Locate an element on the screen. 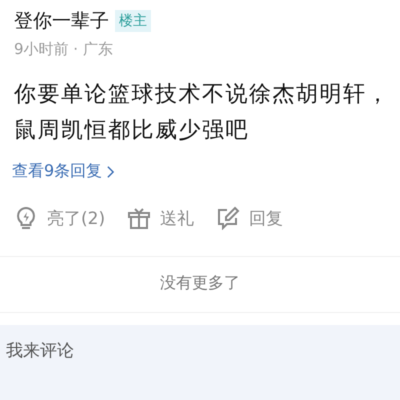 The image size is (400, 400). op-badge: 楼主 is located at coordinates (133, 21).